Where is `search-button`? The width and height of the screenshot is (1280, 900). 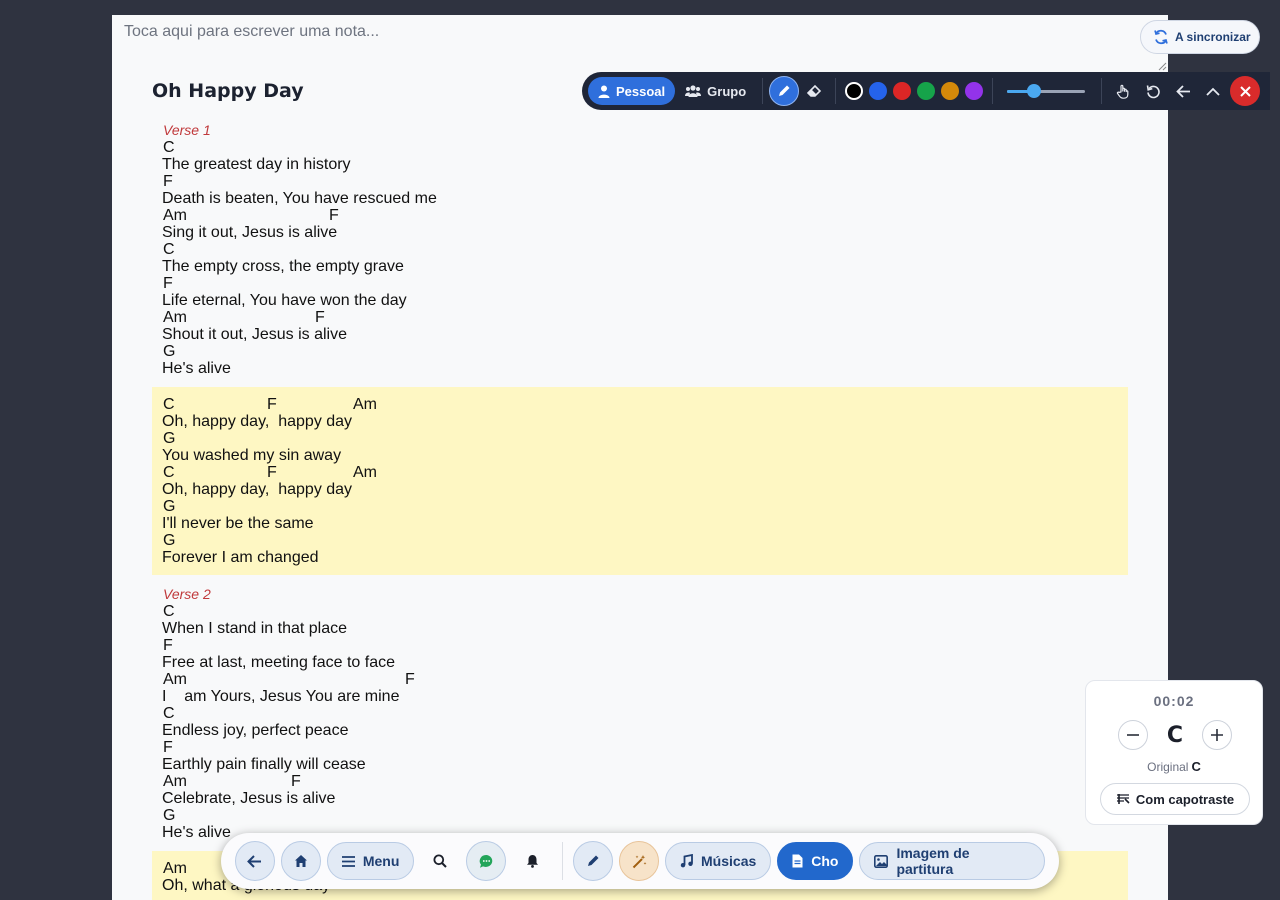 search-button is located at coordinates (440, 861).